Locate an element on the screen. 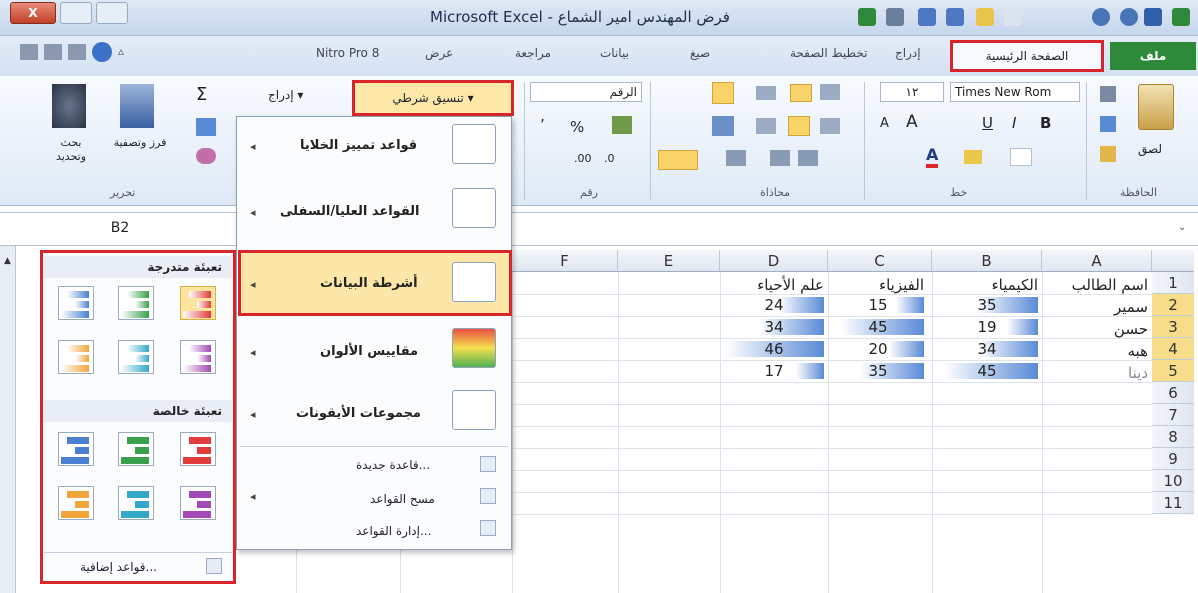 The height and width of the screenshot is (593, 1198). cell-d3: 34 is located at coordinates (774, 327).